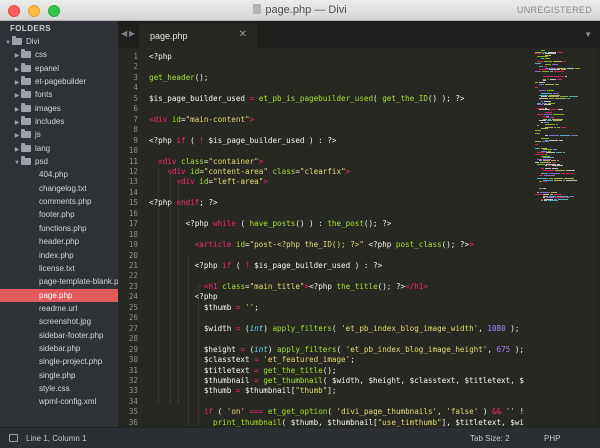  I want to click on folder-item: ▶ fonts, so click(59, 94).